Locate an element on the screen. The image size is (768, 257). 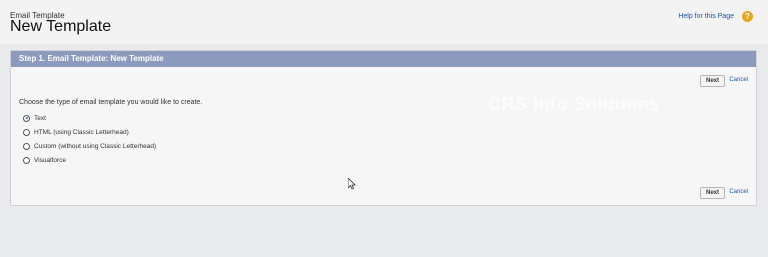
next-button-top: Next is located at coordinates (712, 81).